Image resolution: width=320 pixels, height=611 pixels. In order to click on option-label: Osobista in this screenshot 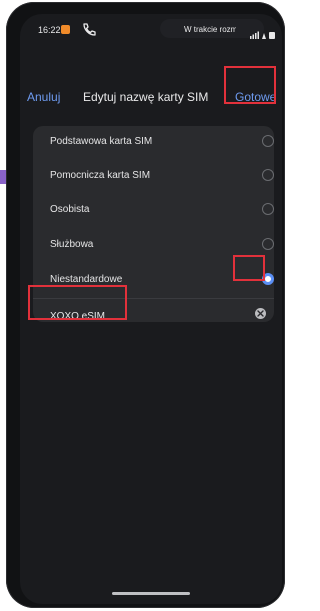, I will do `click(70, 209)`.